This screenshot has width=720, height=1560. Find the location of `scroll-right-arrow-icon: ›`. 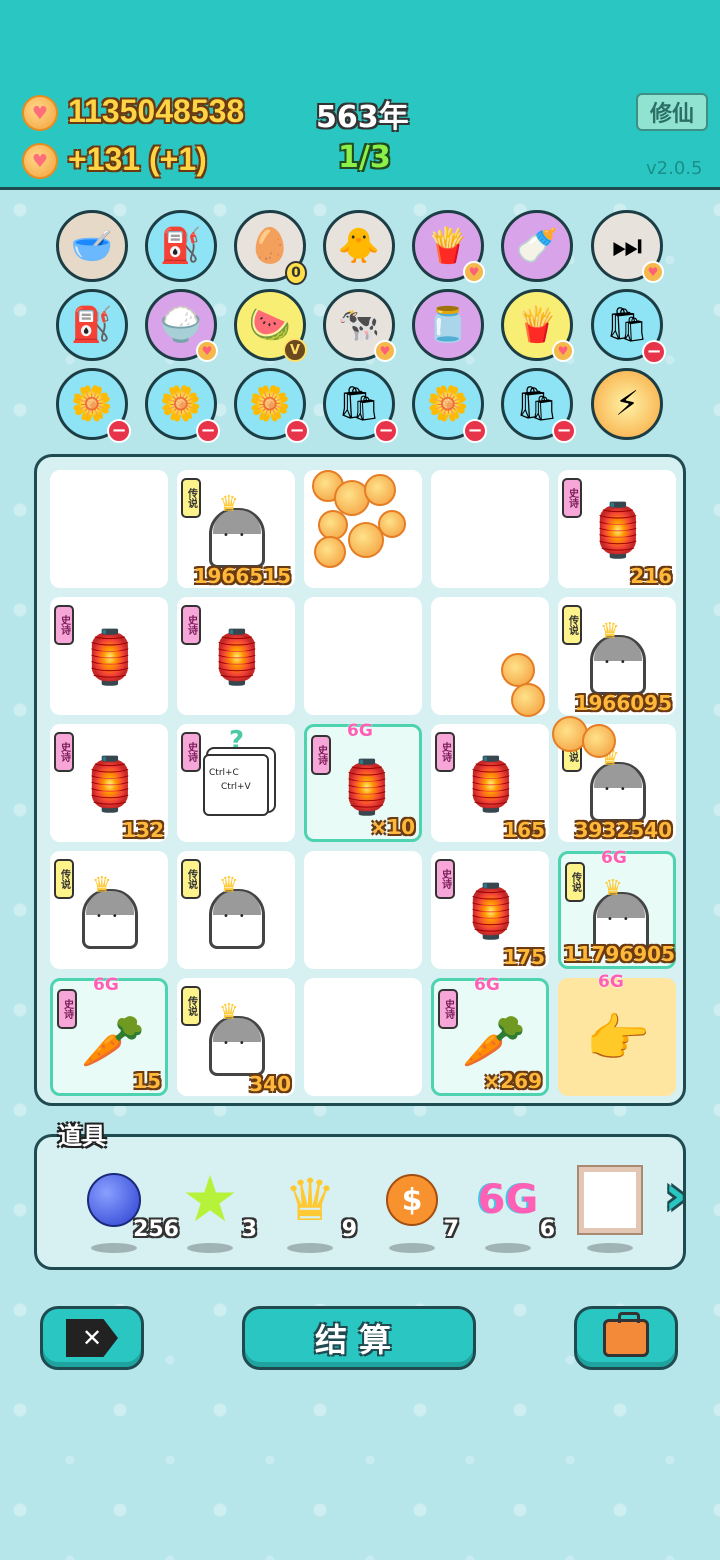

scroll-right-arrow-icon: › is located at coordinates (684, 1202).